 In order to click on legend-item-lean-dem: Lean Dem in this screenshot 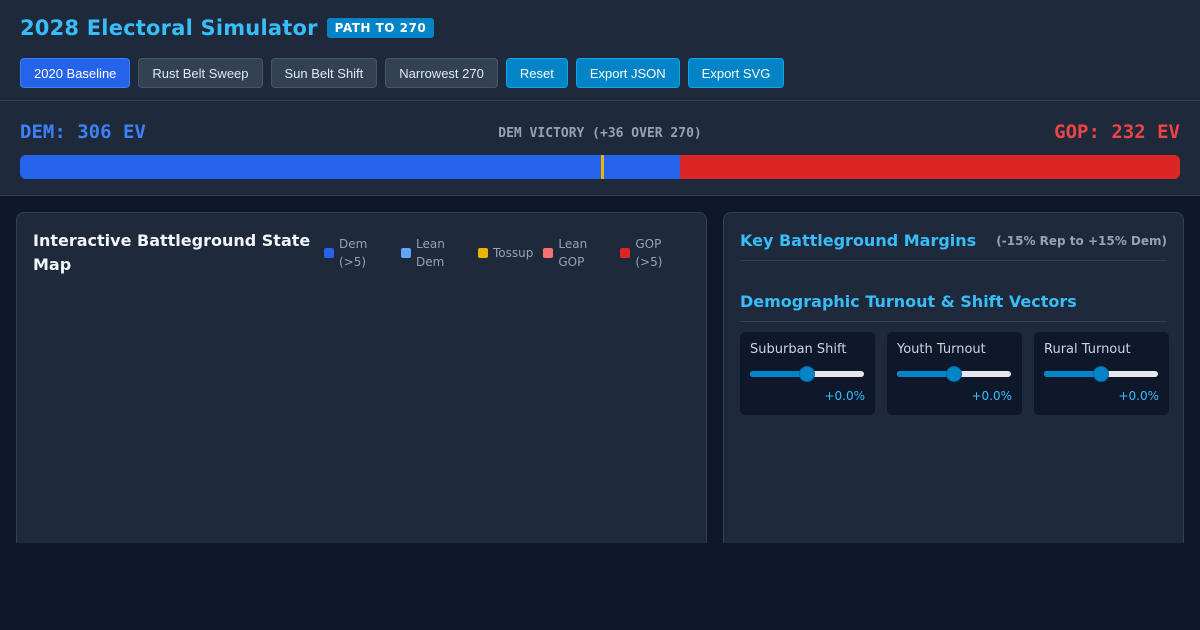, I will do `click(434, 253)`.